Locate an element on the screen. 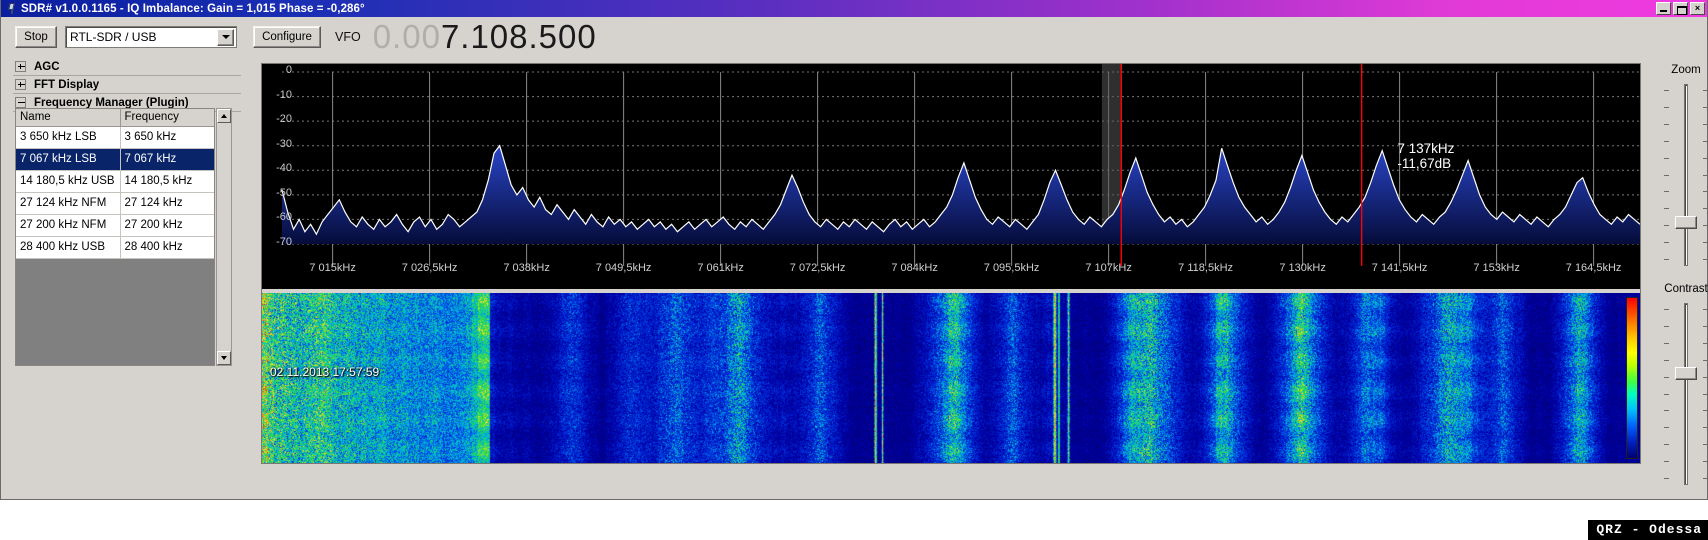 Image resolution: width=1708 pixels, height=540 pixels. frequency-value: 7.108.500 is located at coordinates (518, 36).